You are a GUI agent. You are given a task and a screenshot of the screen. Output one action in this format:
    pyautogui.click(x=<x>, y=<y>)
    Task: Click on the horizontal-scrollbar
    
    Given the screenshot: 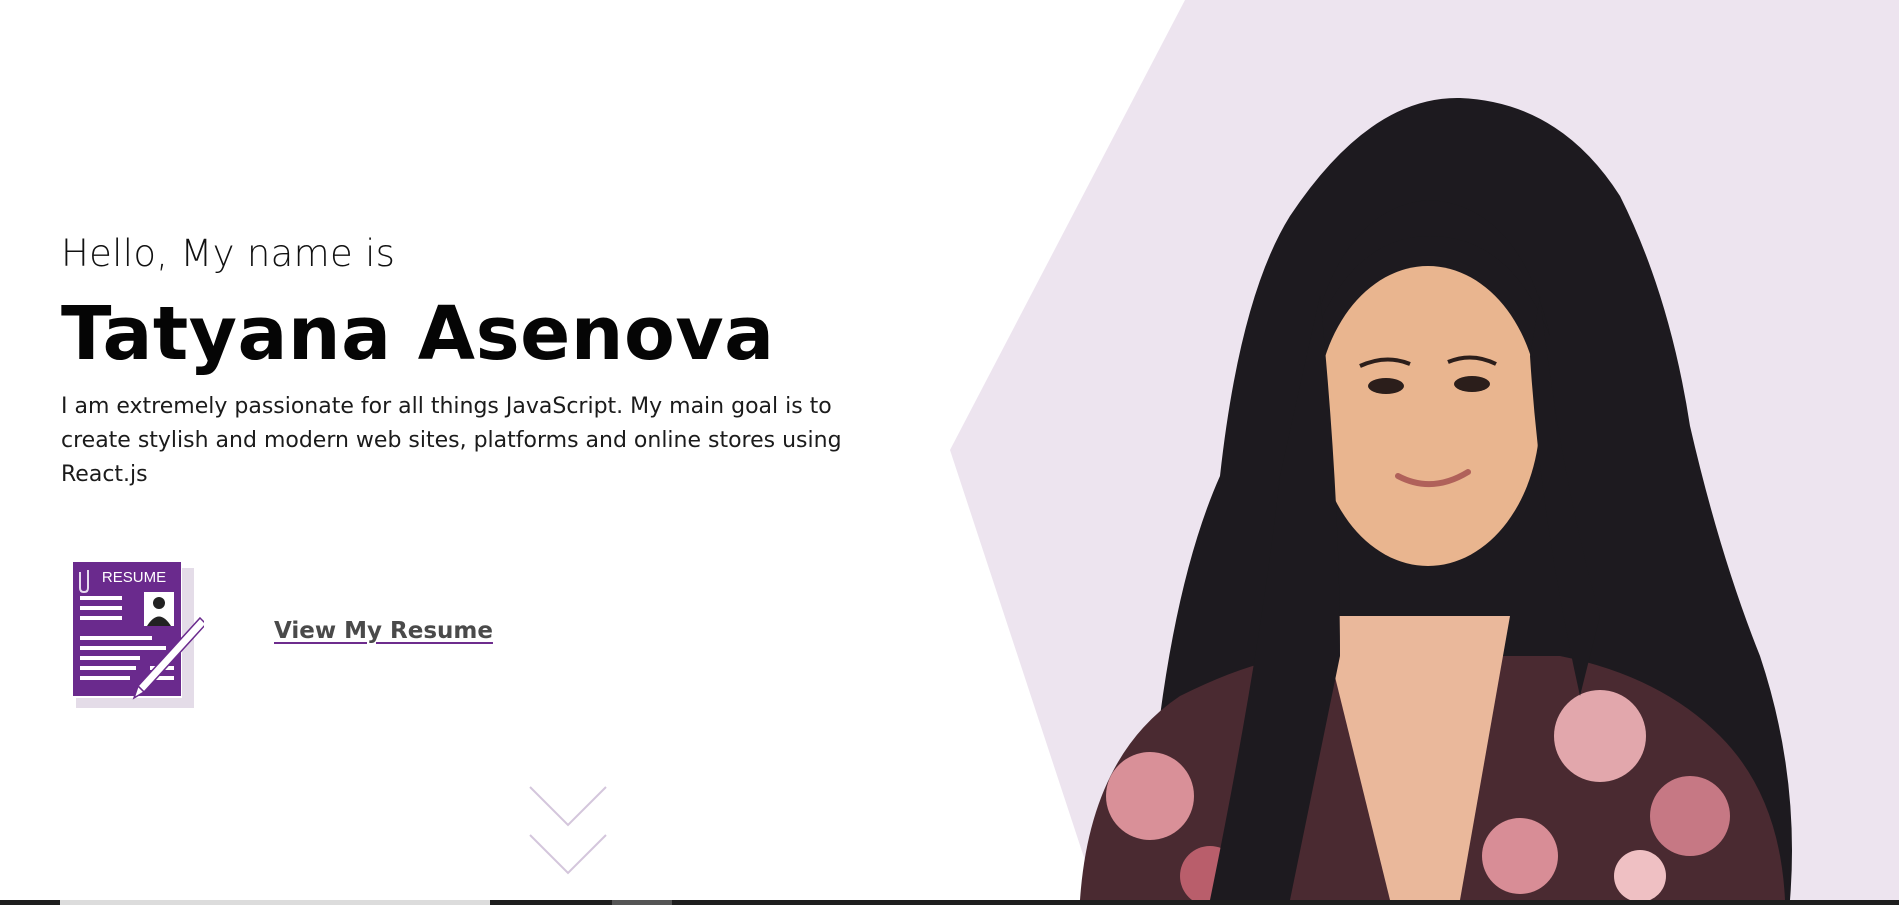 What is the action you would take?
    pyautogui.click(x=949, y=902)
    